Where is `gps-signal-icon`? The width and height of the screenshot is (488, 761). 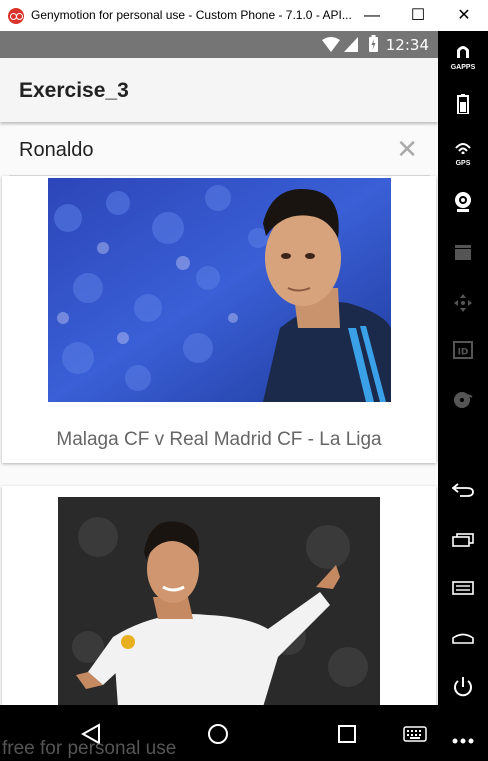 gps-signal-icon is located at coordinates (463, 149).